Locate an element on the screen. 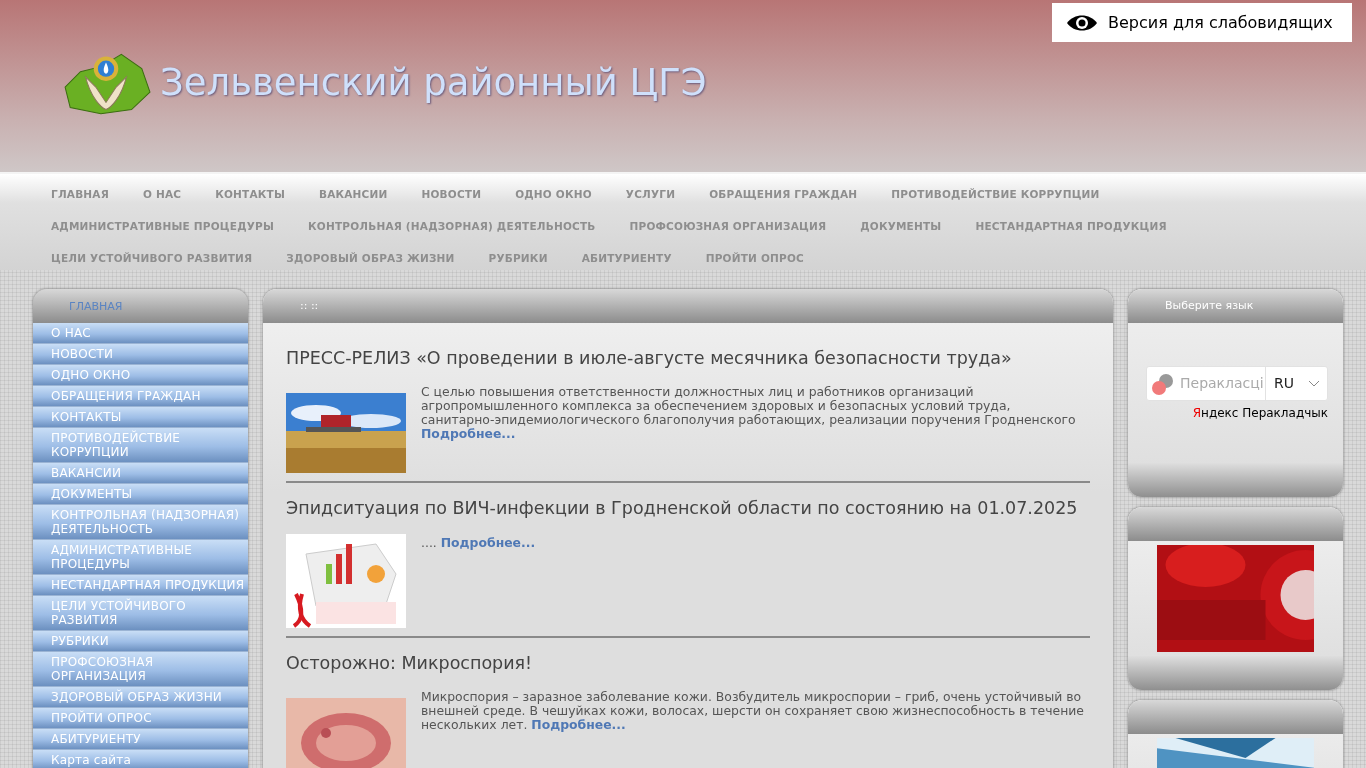 This screenshot has width=1366, height=768. menu-link: ПРОФСОЮЗНАЯ ОРГАНИЗАЦИЯ is located at coordinates (728, 227).